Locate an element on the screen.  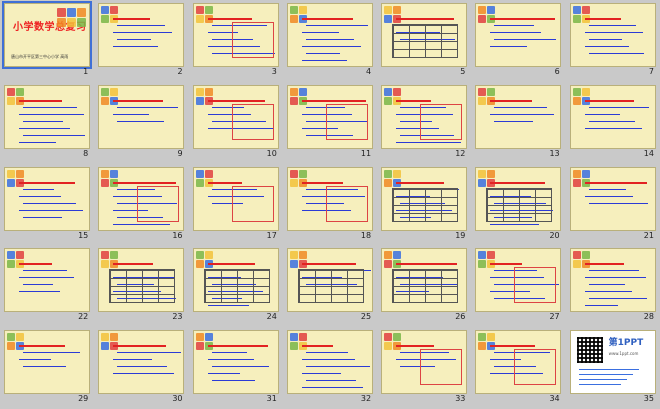
slide-thumbnail-cell: 10 is located at coordinates (236, 123).